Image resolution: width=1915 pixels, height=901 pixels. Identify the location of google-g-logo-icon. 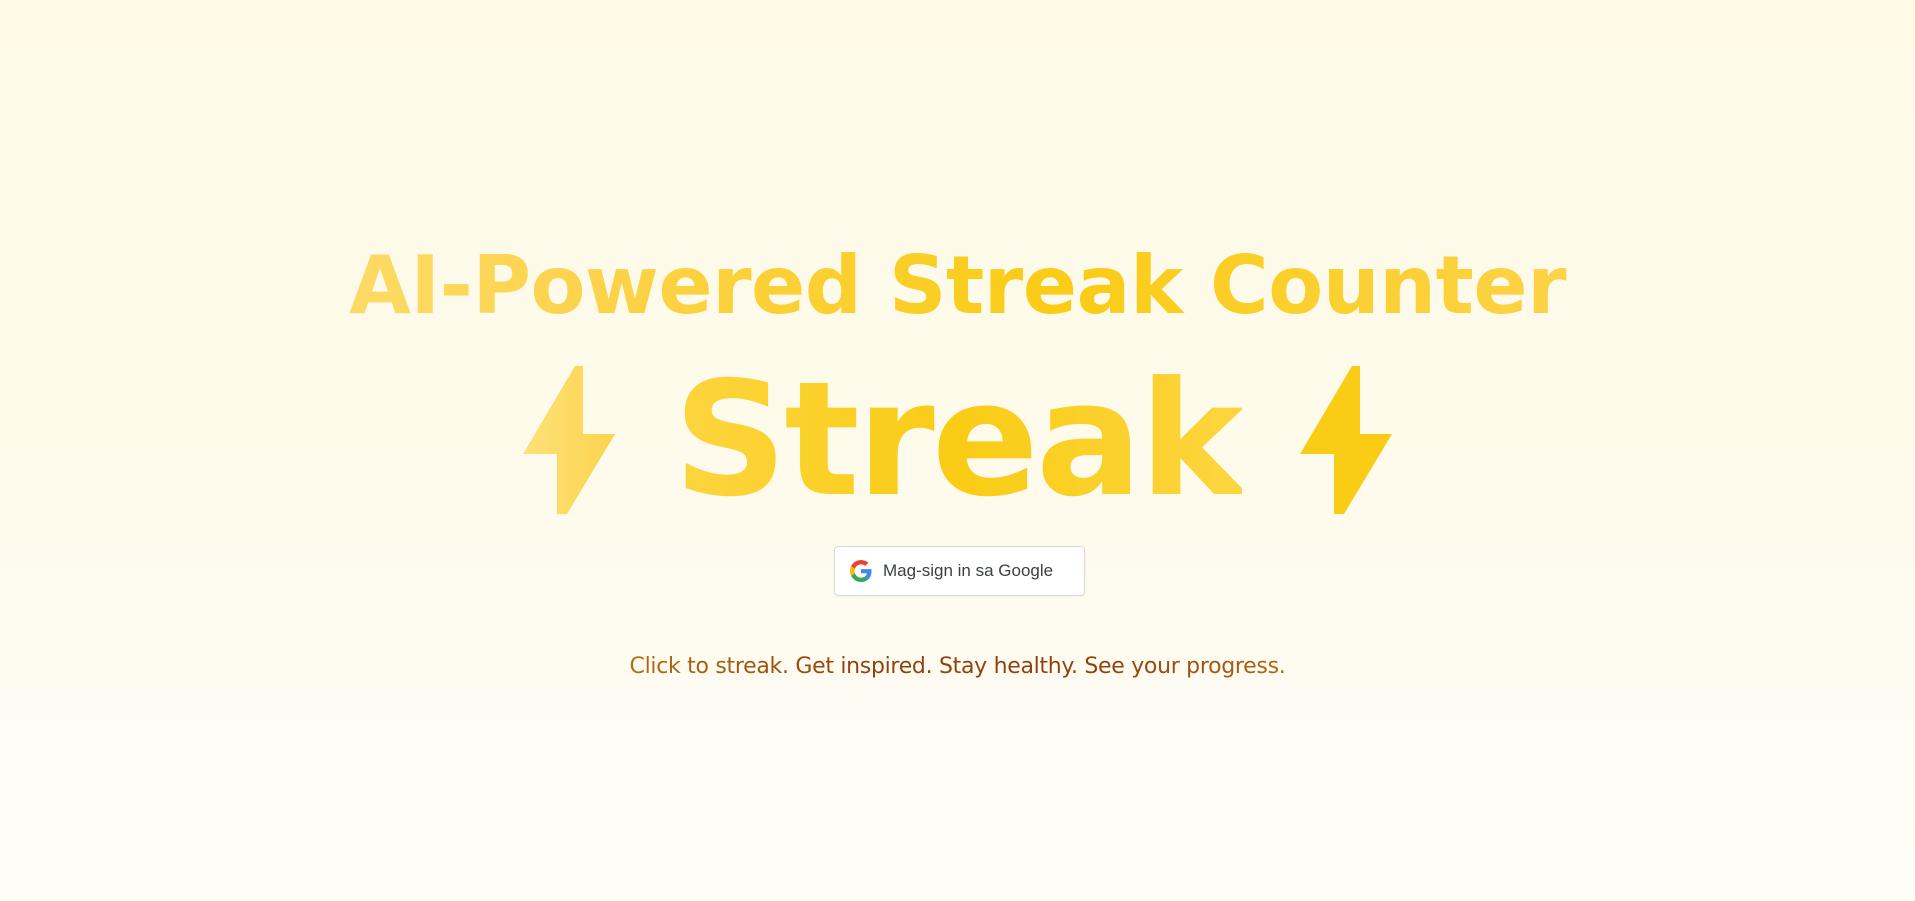
(861, 571).